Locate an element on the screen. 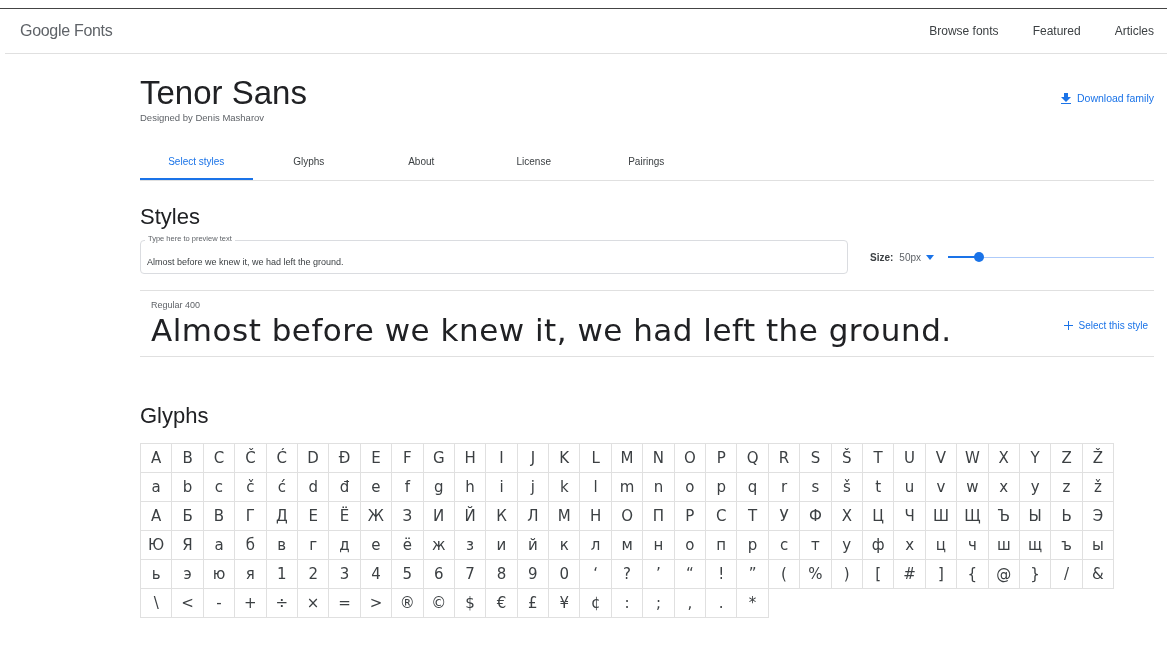  glyph-cell: ‘ is located at coordinates (596, 574).